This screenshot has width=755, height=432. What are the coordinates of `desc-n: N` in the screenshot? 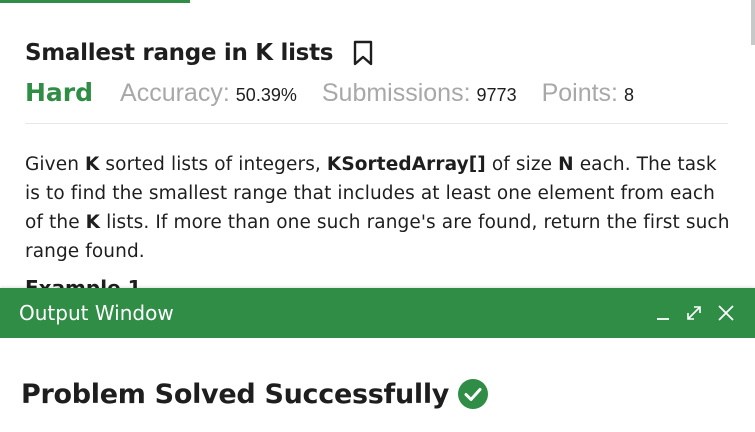 It's located at (566, 164).